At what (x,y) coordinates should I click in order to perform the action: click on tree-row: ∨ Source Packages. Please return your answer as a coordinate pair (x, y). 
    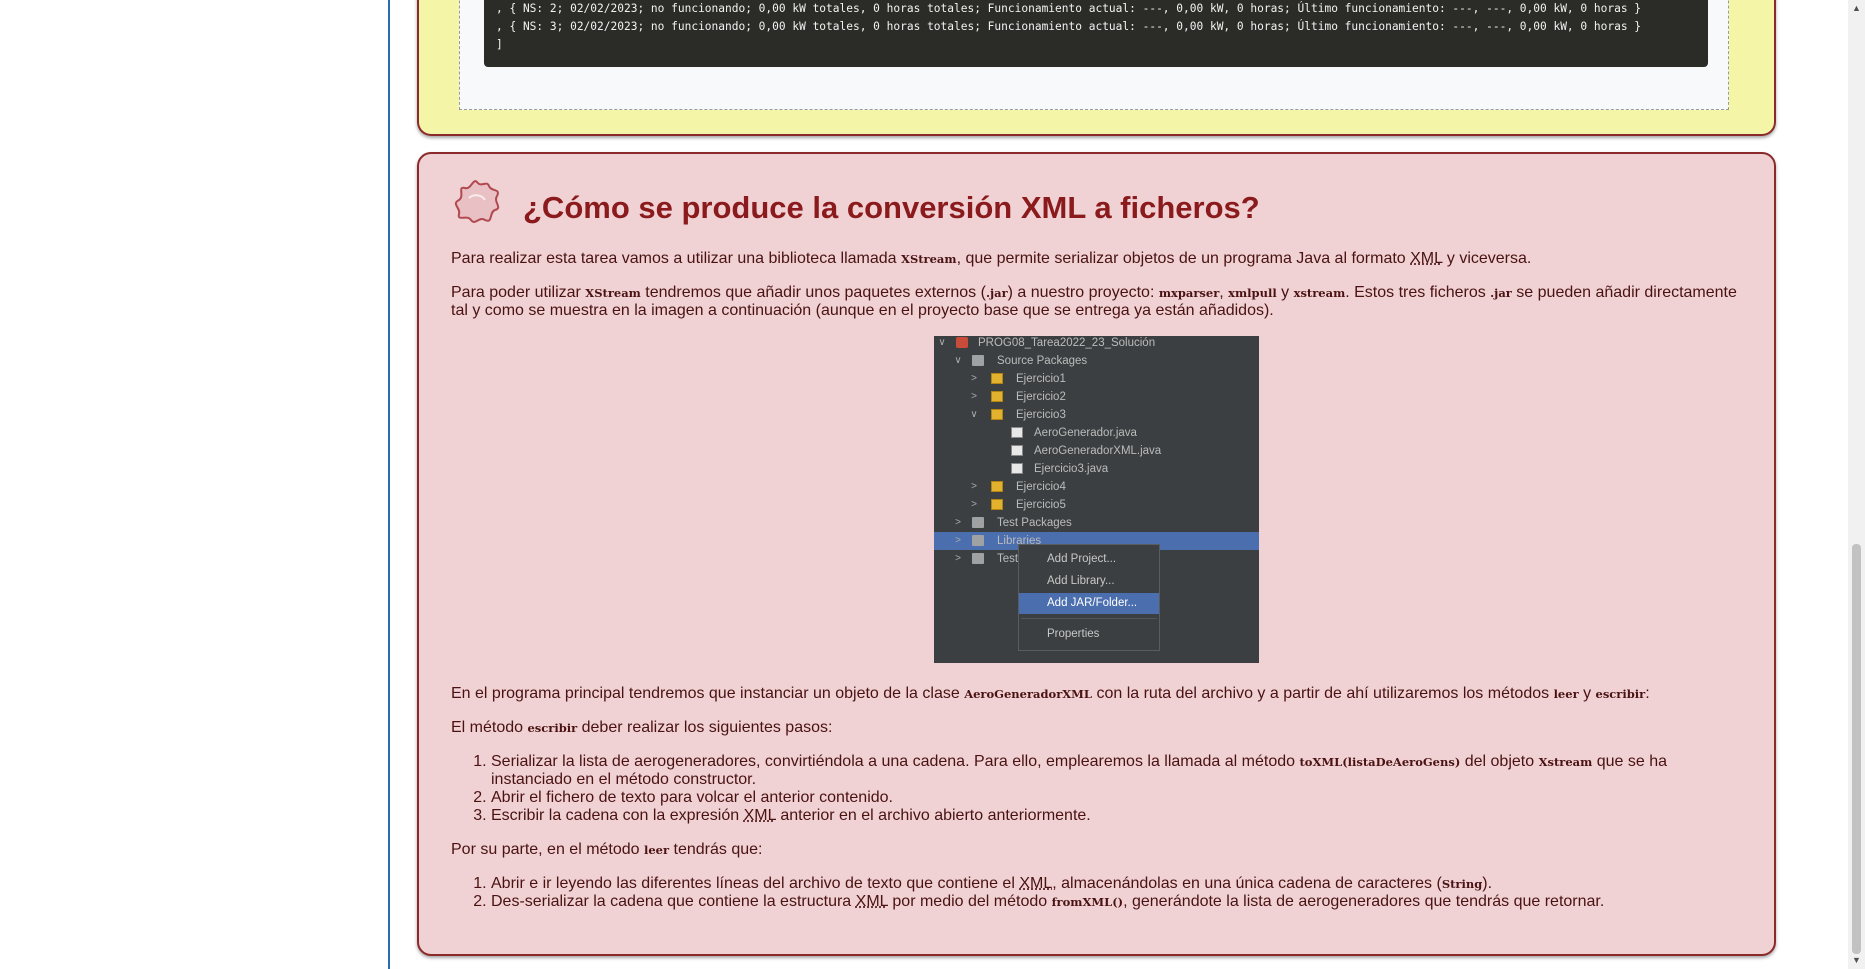
    Looking at the image, I should click on (1021, 361).